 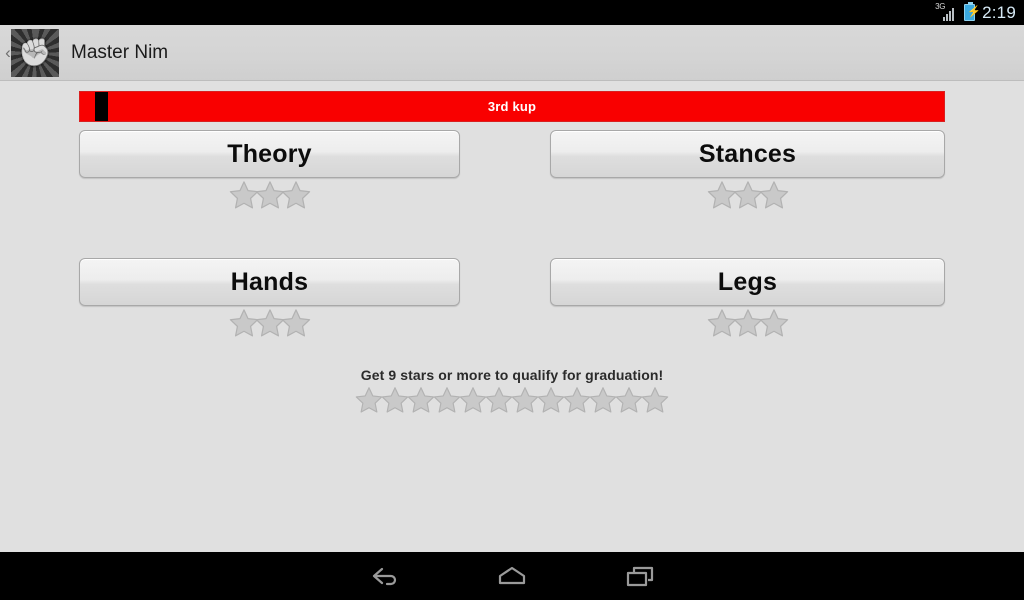 What do you see at coordinates (747, 154) in the screenshot?
I see `stances-button: Stances` at bounding box center [747, 154].